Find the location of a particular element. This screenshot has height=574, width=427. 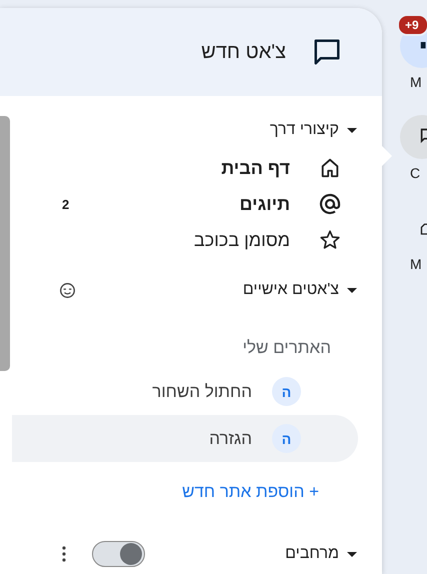

smiley-icon is located at coordinates (67, 290).